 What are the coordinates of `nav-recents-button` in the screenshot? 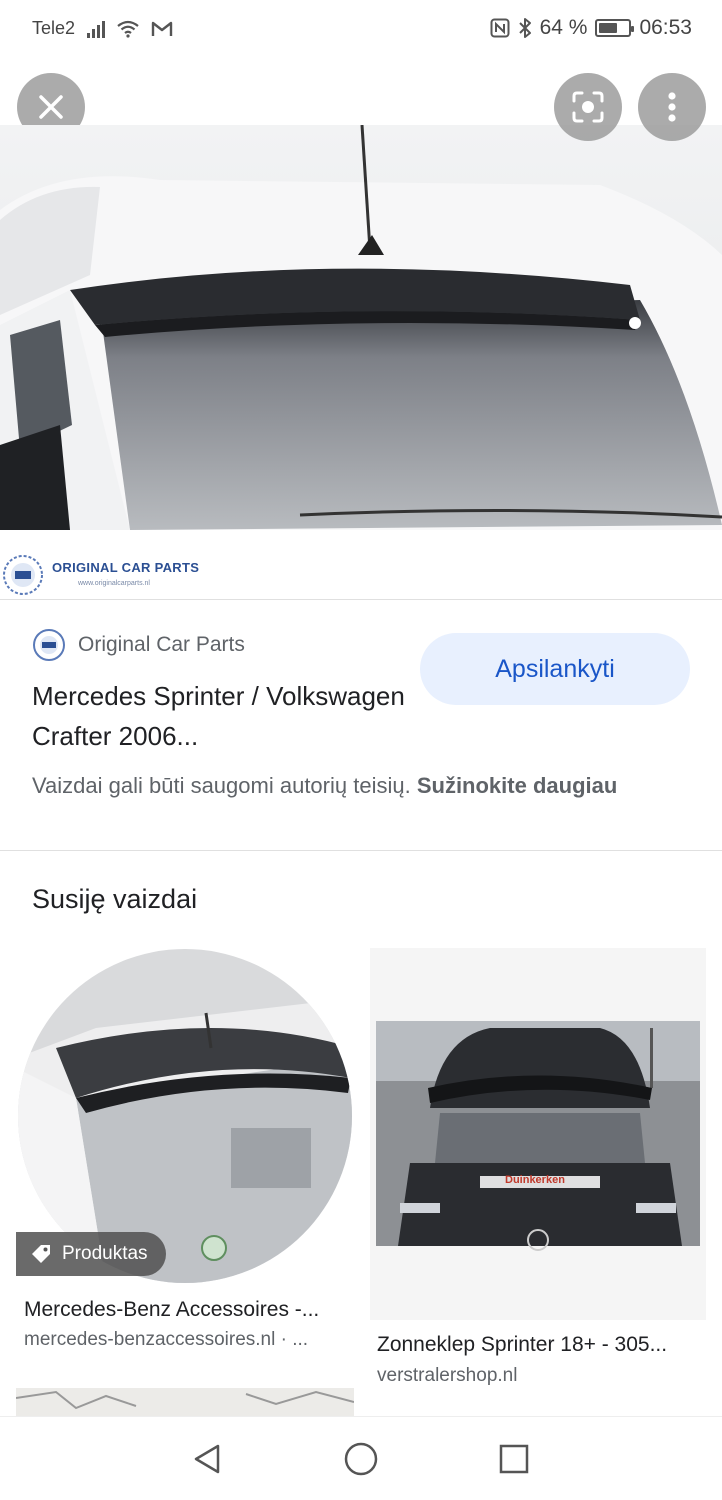 It's located at (514, 1459).